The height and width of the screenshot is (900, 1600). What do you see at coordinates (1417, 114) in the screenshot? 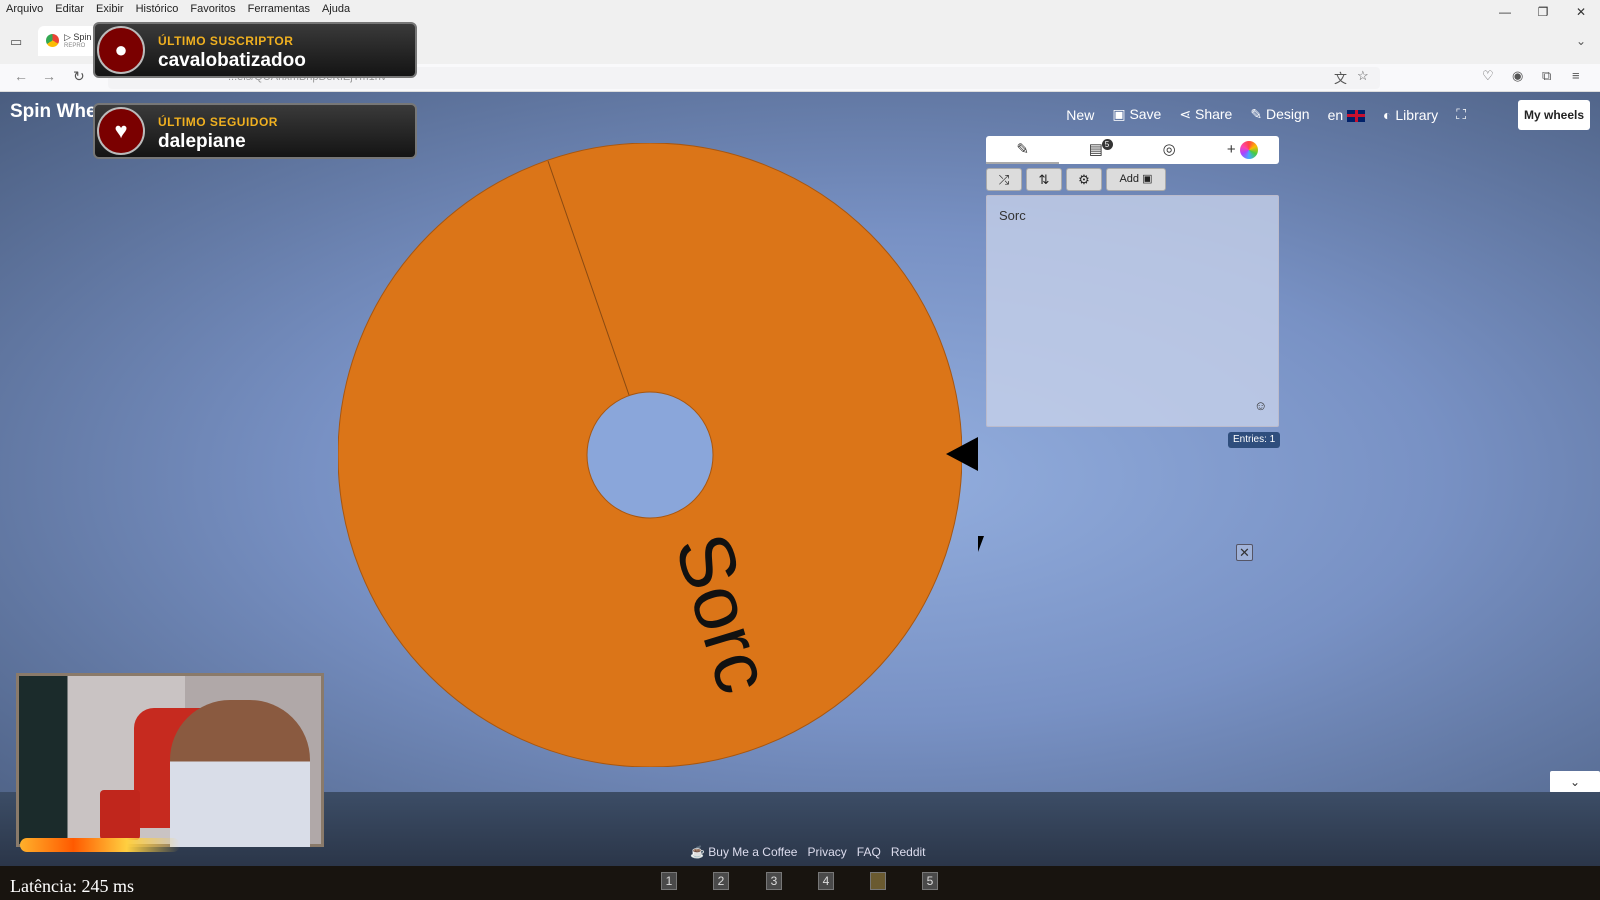
I see `library-label: Library` at bounding box center [1417, 114].